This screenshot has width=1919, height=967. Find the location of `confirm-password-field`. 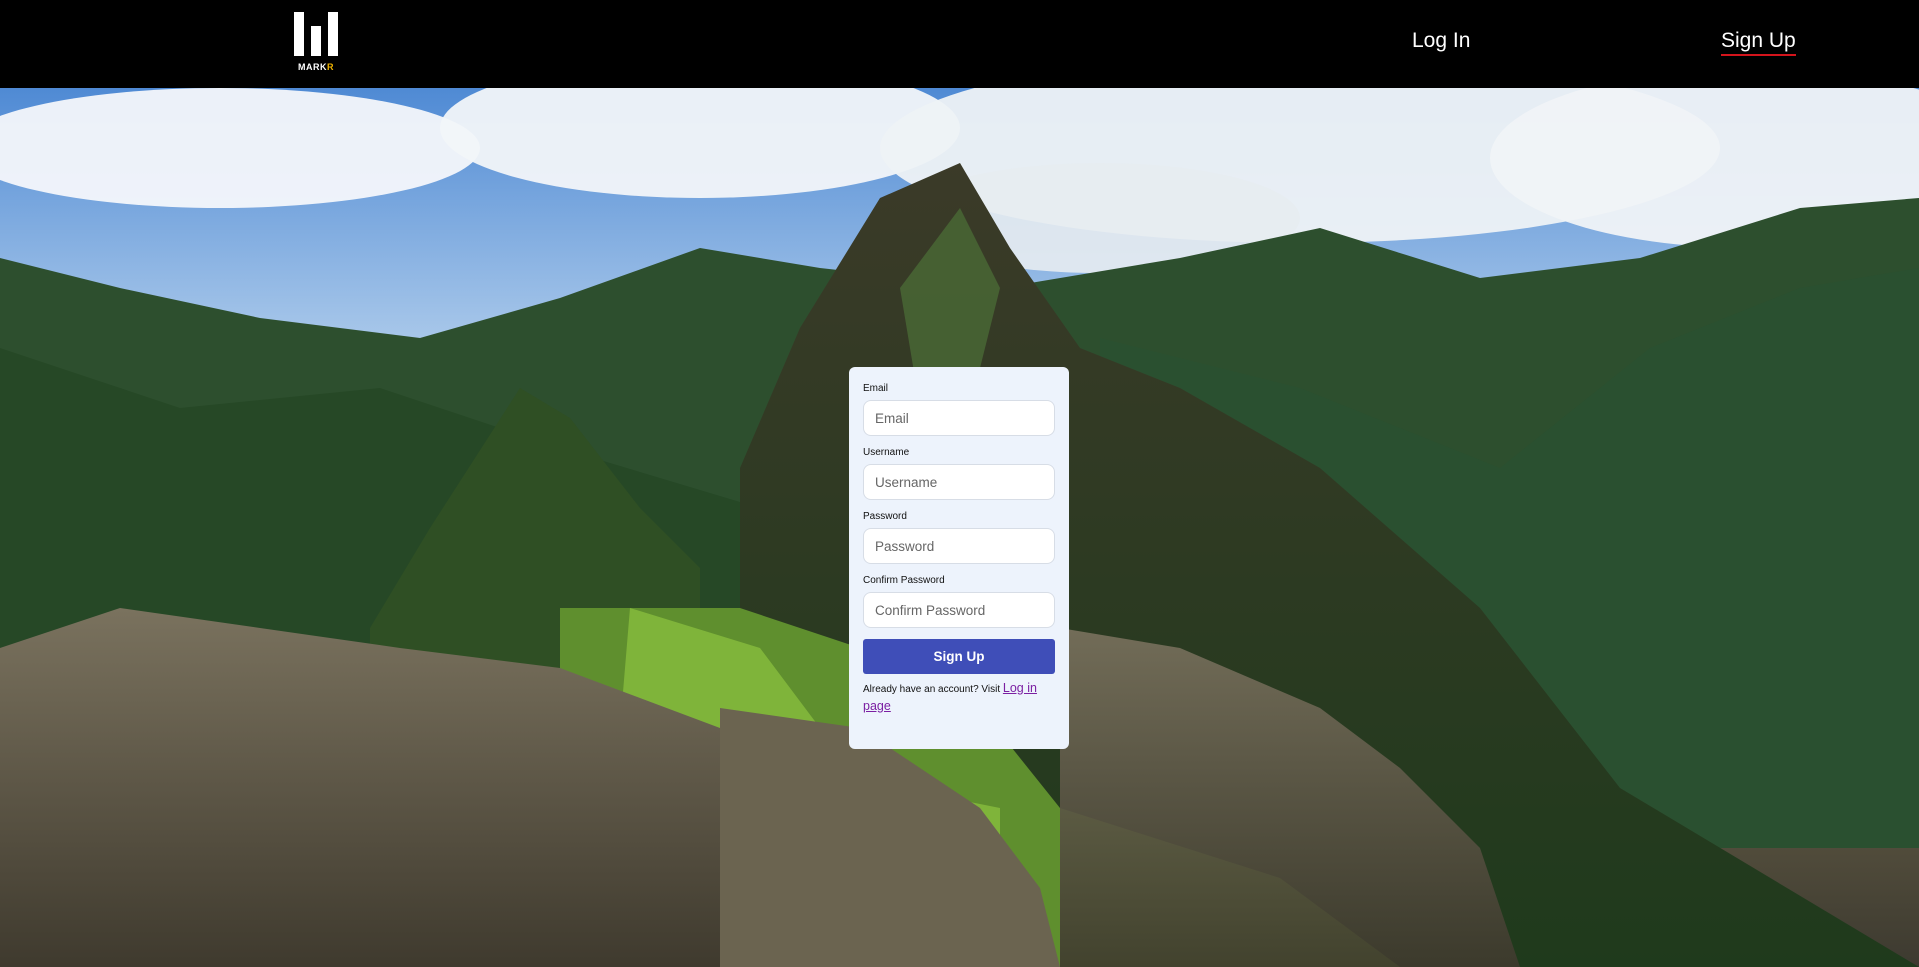

confirm-password-field is located at coordinates (959, 610).